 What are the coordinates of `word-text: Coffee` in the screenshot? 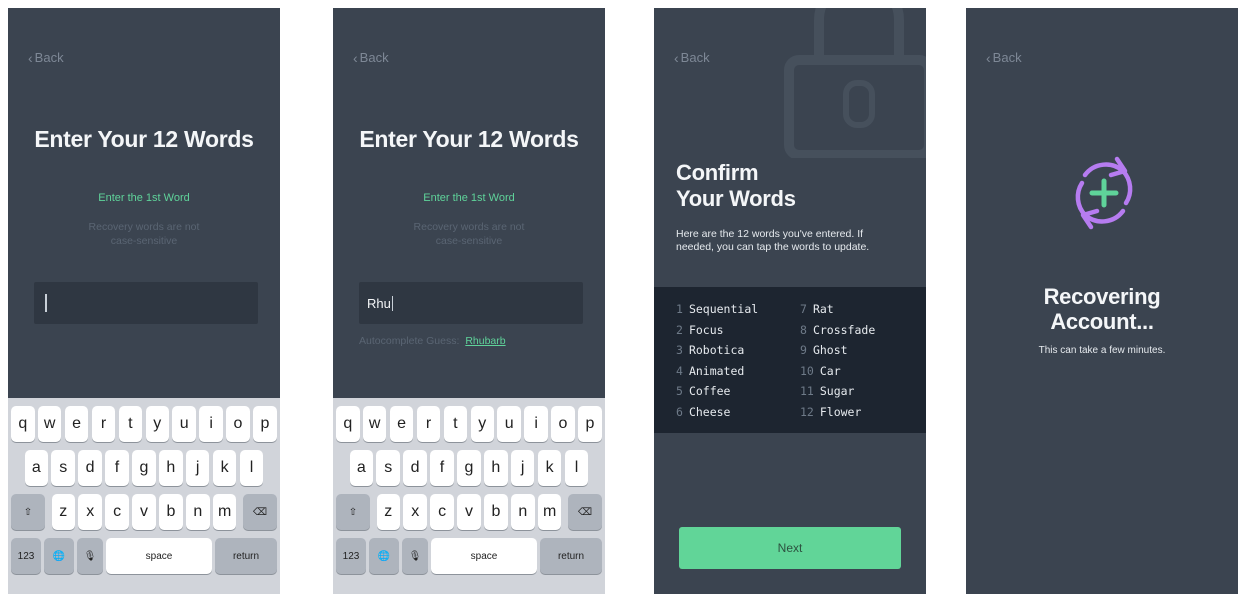 It's located at (709, 391).